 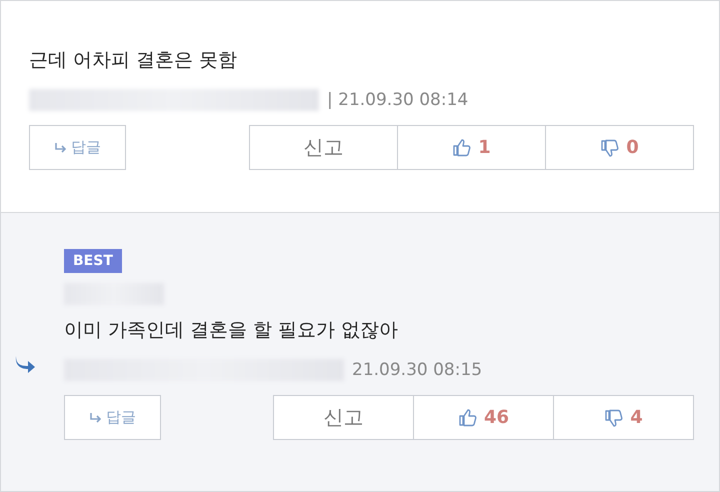 What do you see at coordinates (397, 100) in the screenshot?
I see `comment-date: | 21.09.30 08:14` at bounding box center [397, 100].